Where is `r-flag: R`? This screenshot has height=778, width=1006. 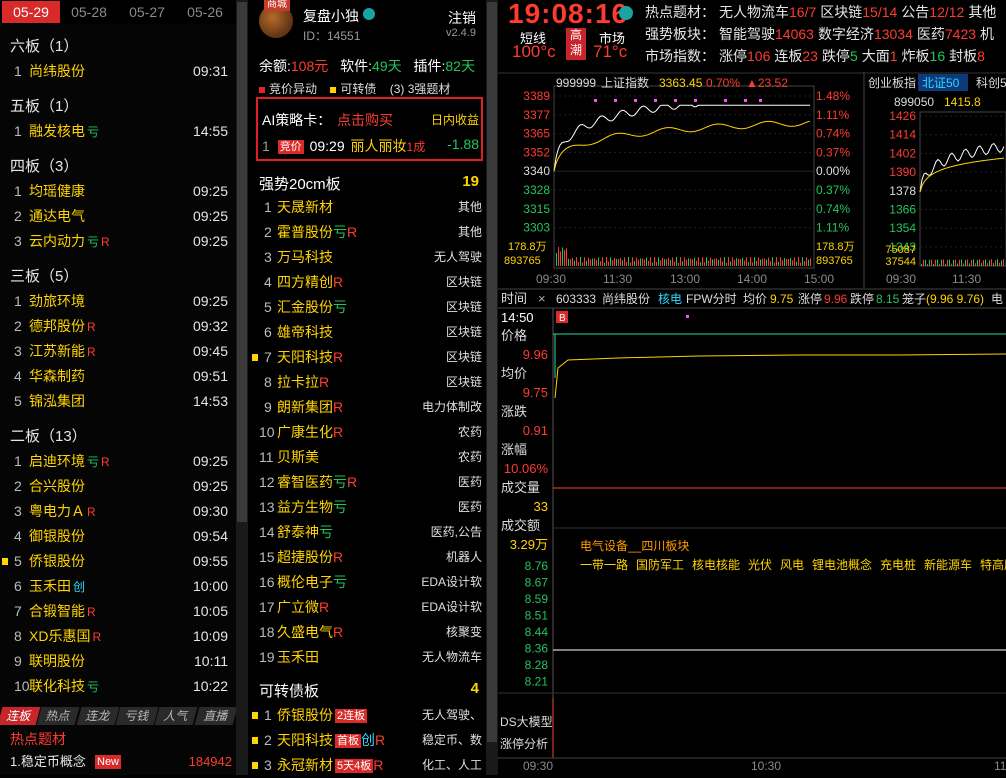
r-flag: R is located at coordinates (378, 765).